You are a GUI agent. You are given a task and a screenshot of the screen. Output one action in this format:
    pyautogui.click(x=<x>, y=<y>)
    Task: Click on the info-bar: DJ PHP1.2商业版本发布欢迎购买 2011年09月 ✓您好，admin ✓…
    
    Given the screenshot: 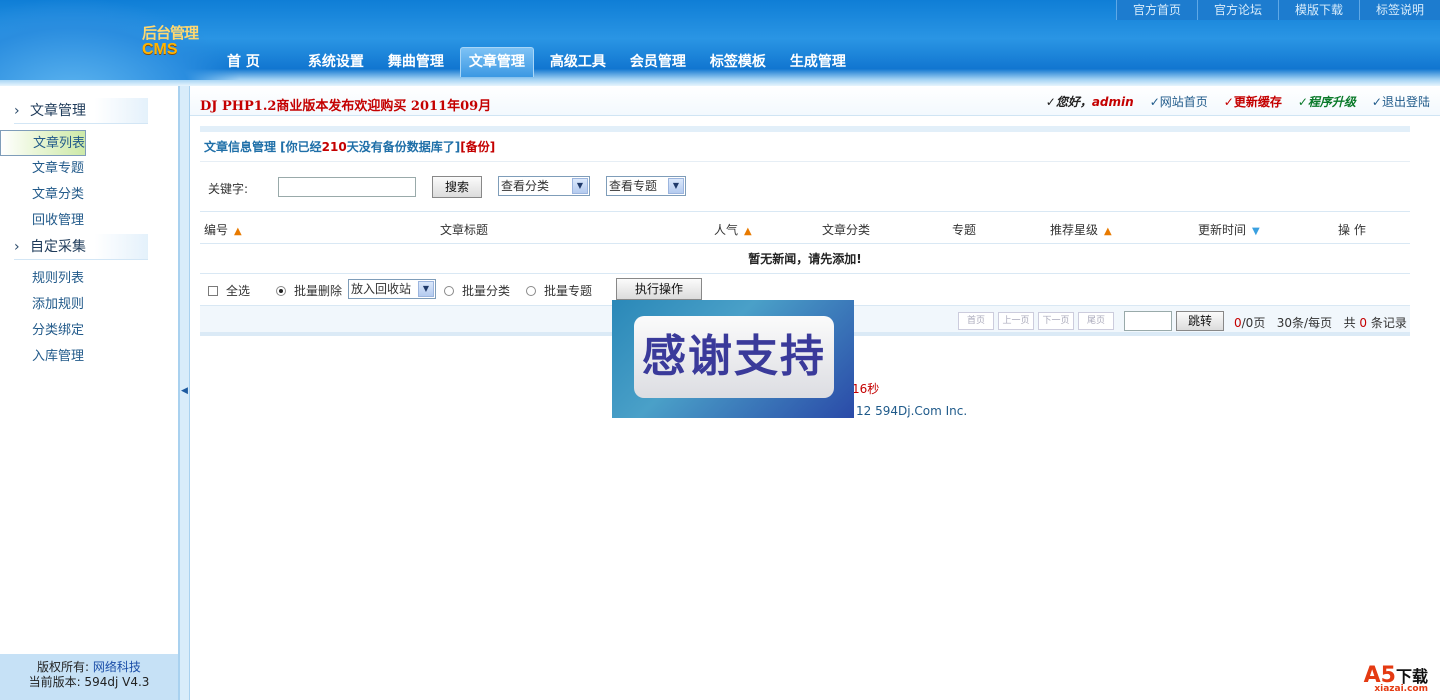 What is the action you would take?
    pyautogui.click(x=815, y=101)
    